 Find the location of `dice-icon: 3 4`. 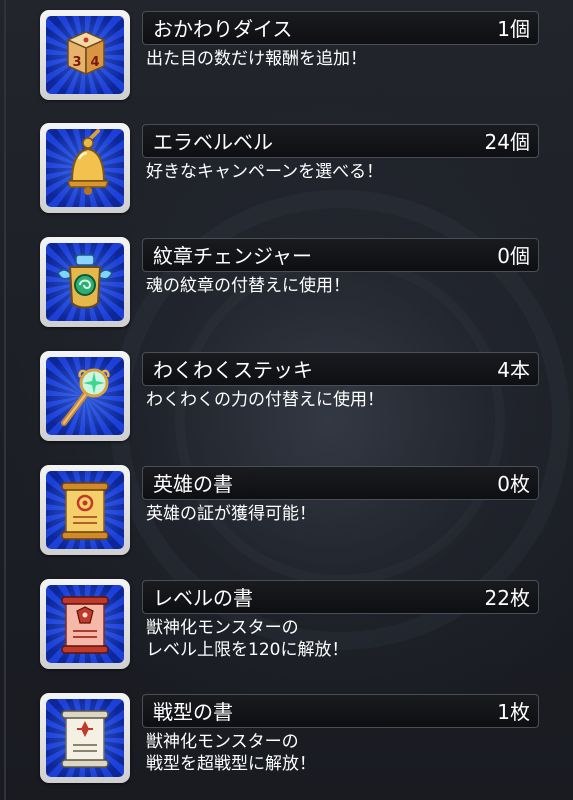

dice-icon: 3 4 is located at coordinates (86, 53).